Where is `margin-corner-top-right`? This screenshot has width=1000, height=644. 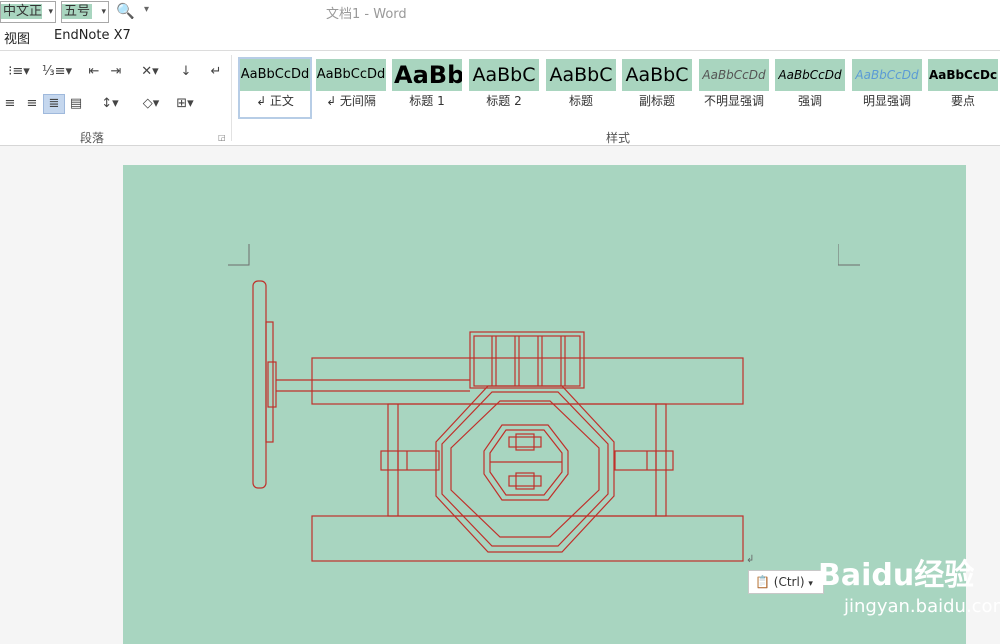 margin-corner-top-right is located at coordinates (849, 255).